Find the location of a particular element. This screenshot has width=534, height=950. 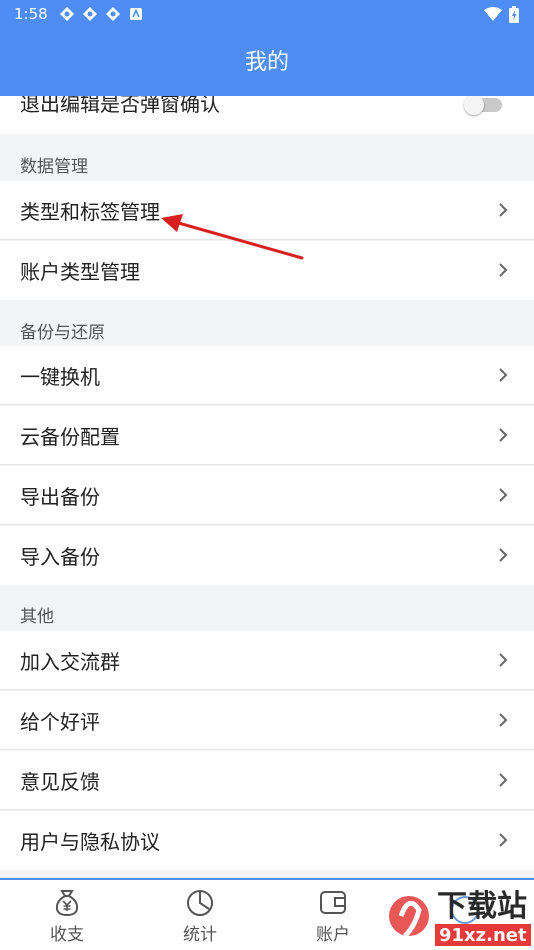

money-bag-icon is located at coordinates (67, 903).